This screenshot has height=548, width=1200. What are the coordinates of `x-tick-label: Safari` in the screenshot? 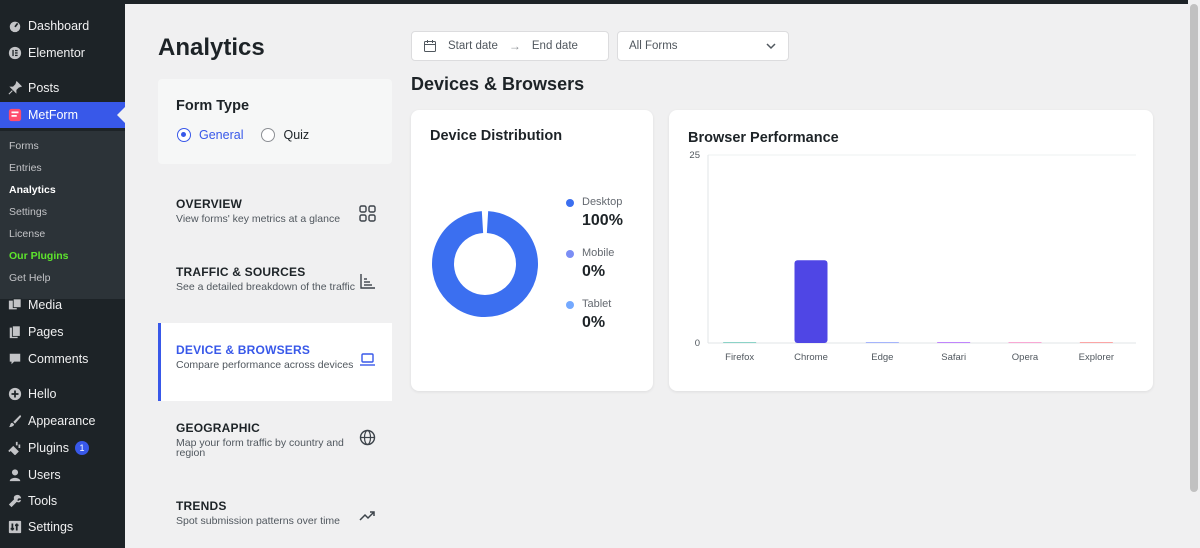 It's located at (953, 357).